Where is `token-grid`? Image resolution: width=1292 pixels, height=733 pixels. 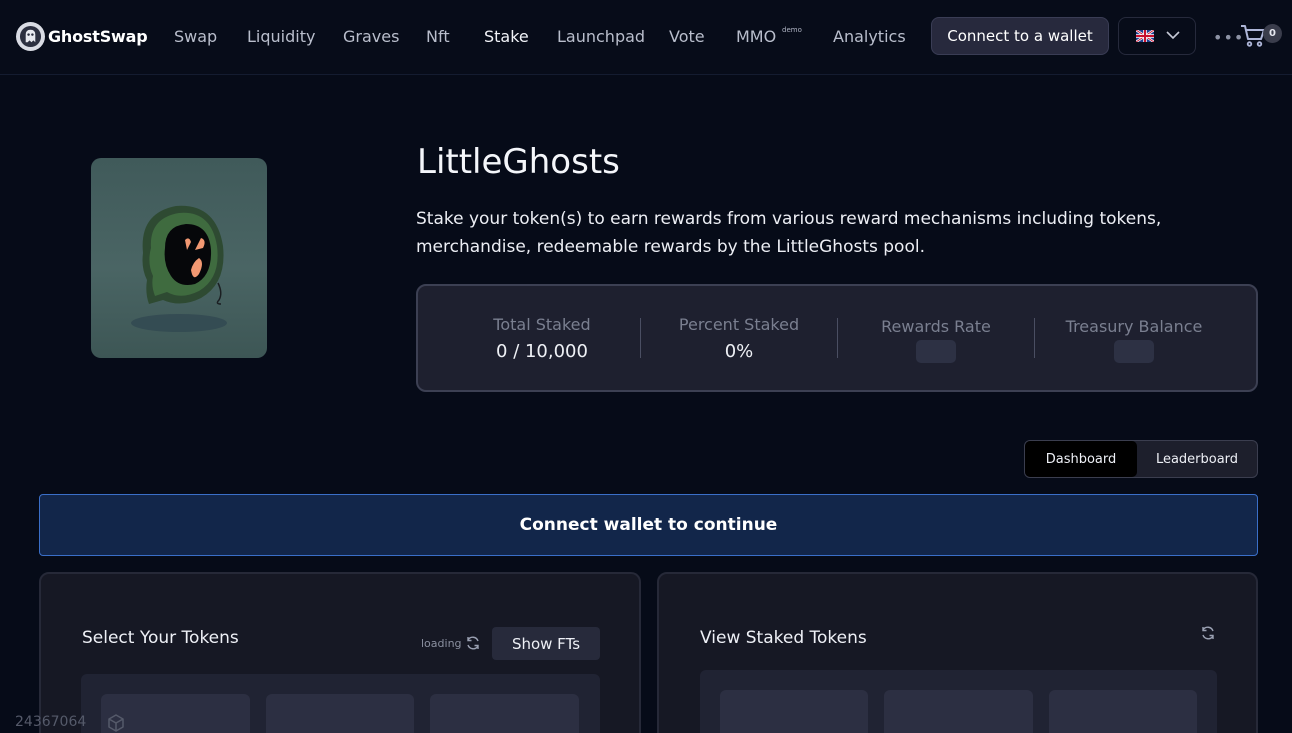
token-grid is located at coordinates (340, 703).